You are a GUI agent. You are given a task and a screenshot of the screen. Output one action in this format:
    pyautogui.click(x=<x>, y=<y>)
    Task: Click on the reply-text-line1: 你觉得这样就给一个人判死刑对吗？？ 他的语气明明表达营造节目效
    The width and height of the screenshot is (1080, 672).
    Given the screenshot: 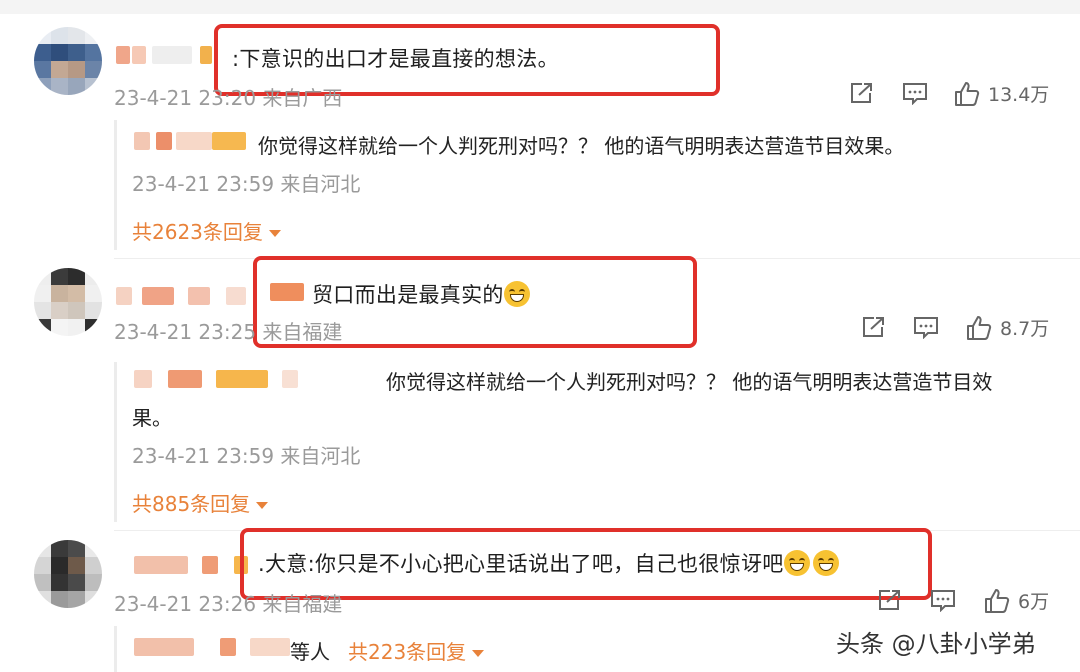 What is the action you would take?
    pyautogui.click(x=689, y=382)
    